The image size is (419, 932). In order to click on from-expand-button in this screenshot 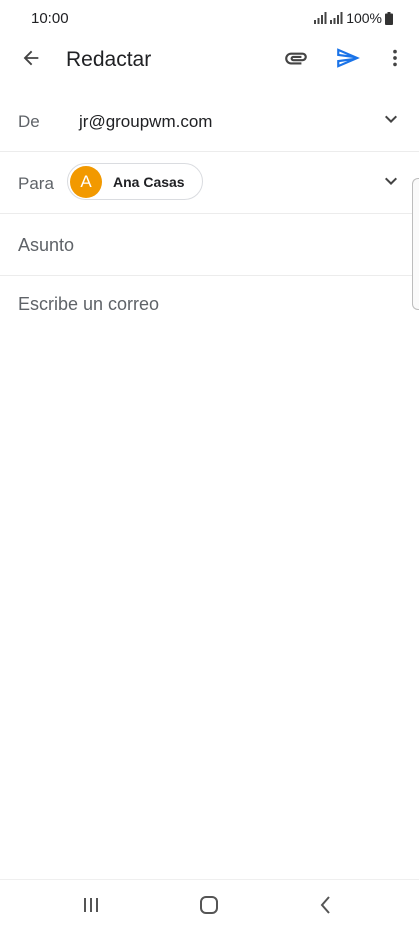, I will do `click(391, 121)`.